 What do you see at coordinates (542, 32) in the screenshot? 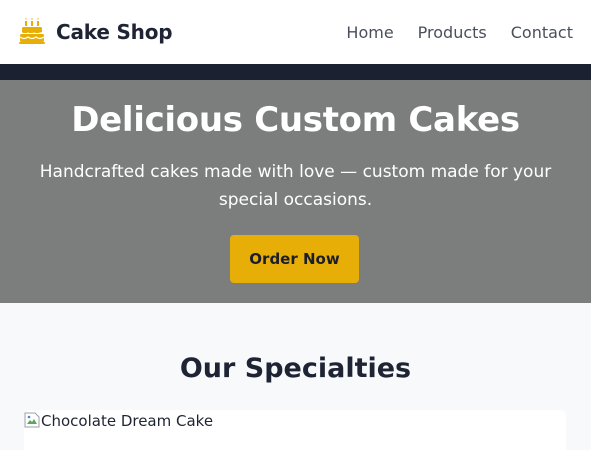
I see `nav-link-contact: Contact` at bounding box center [542, 32].